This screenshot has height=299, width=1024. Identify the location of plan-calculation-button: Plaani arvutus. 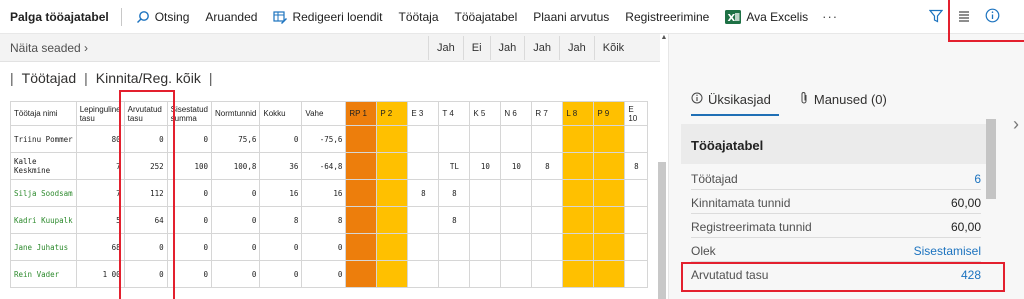
(571, 17).